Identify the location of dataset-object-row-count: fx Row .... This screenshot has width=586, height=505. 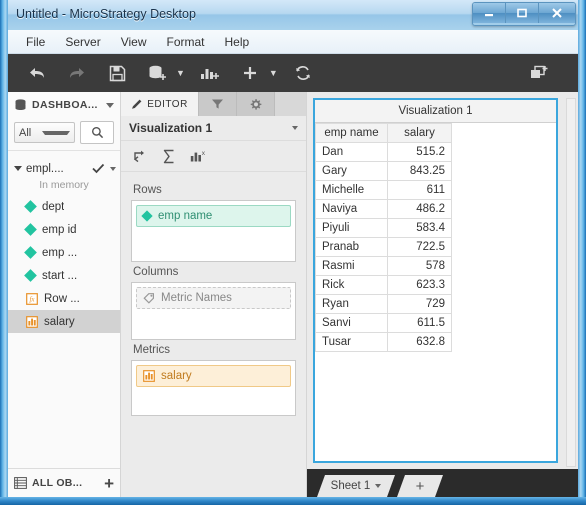
(64, 298).